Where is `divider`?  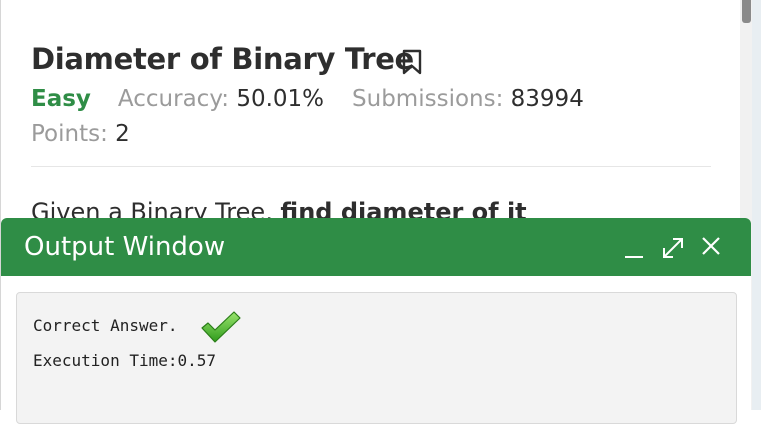
divider is located at coordinates (371, 166).